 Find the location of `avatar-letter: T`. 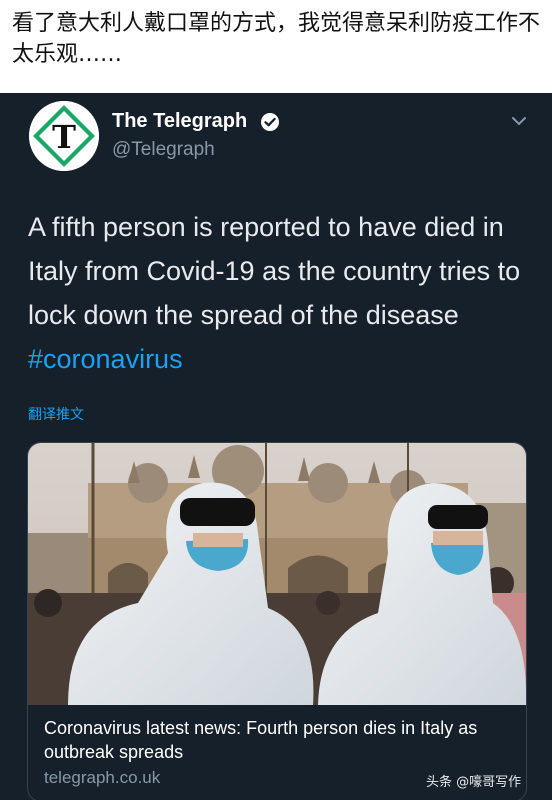

avatar-letter: T is located at coordinates (64, 137).